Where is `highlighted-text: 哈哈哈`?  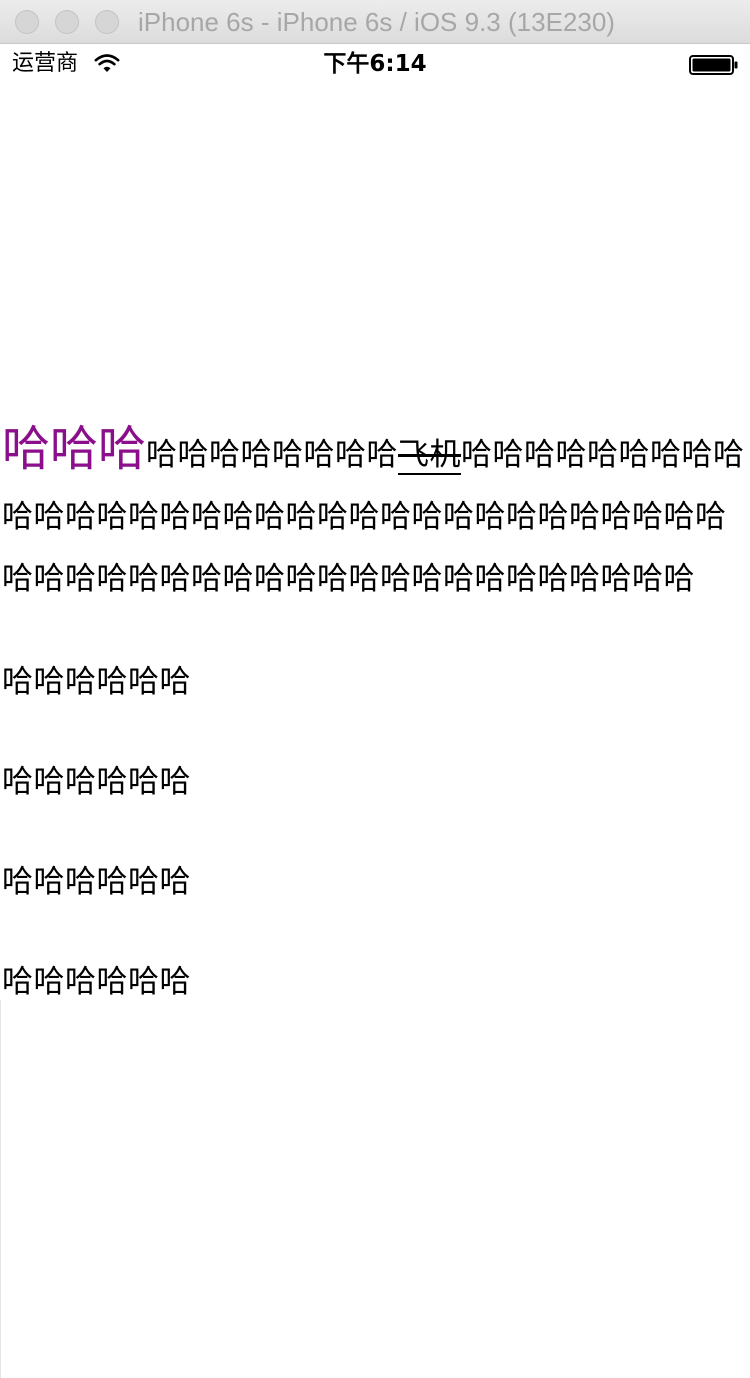 highlighted-text: 哈哈哈 is located at coordinates (74, 449).